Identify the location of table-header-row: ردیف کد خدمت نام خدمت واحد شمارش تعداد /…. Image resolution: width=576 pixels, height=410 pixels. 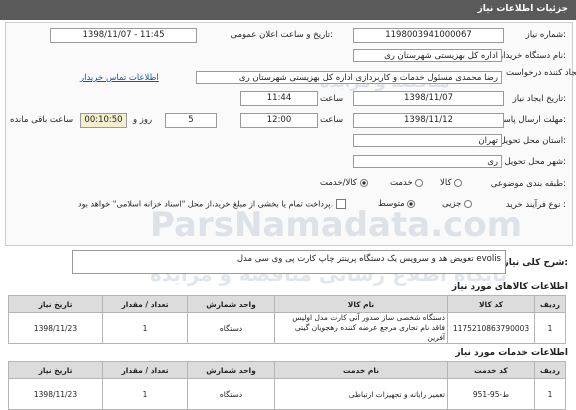
(287, 370).